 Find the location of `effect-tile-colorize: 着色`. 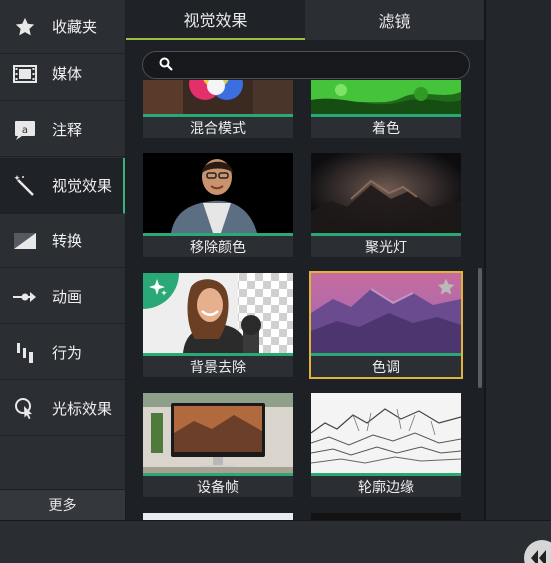

effect-tile-colorize: 着色 is located at coordinates (386, 109).